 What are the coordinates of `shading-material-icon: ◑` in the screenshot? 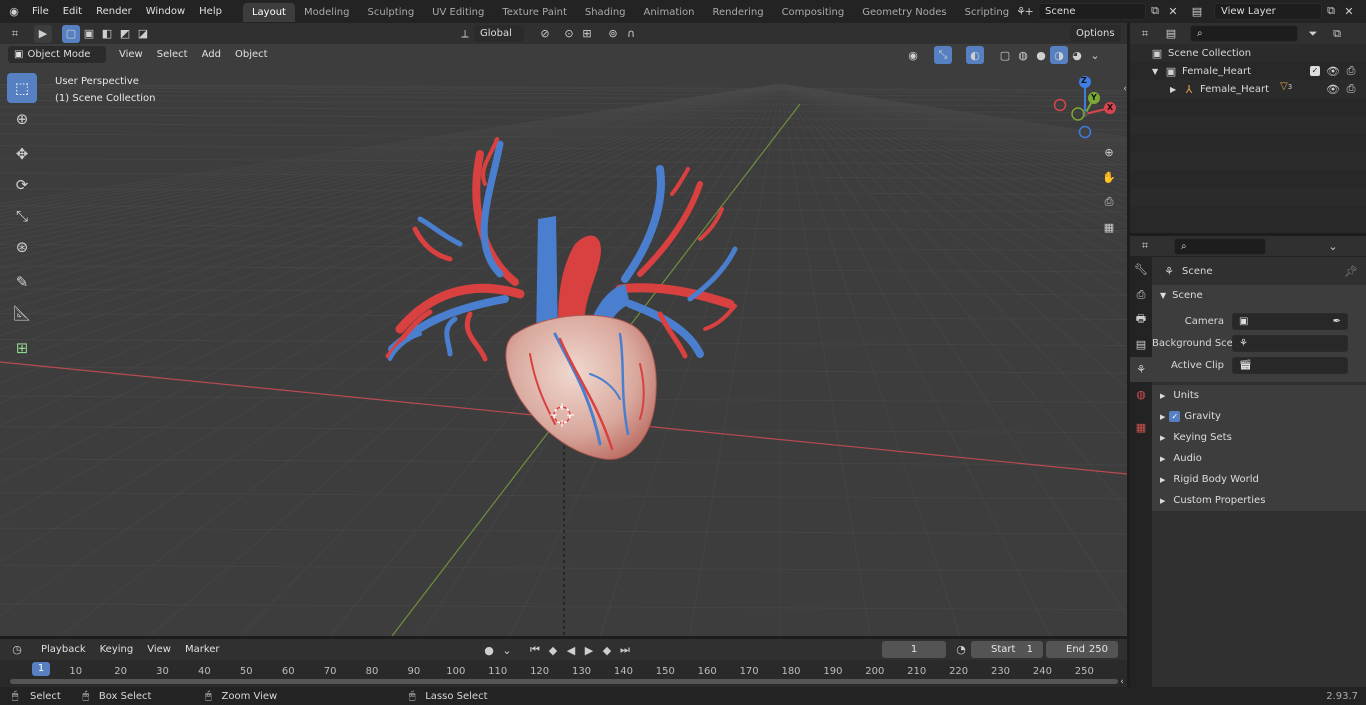 It's located at (1059, 55).